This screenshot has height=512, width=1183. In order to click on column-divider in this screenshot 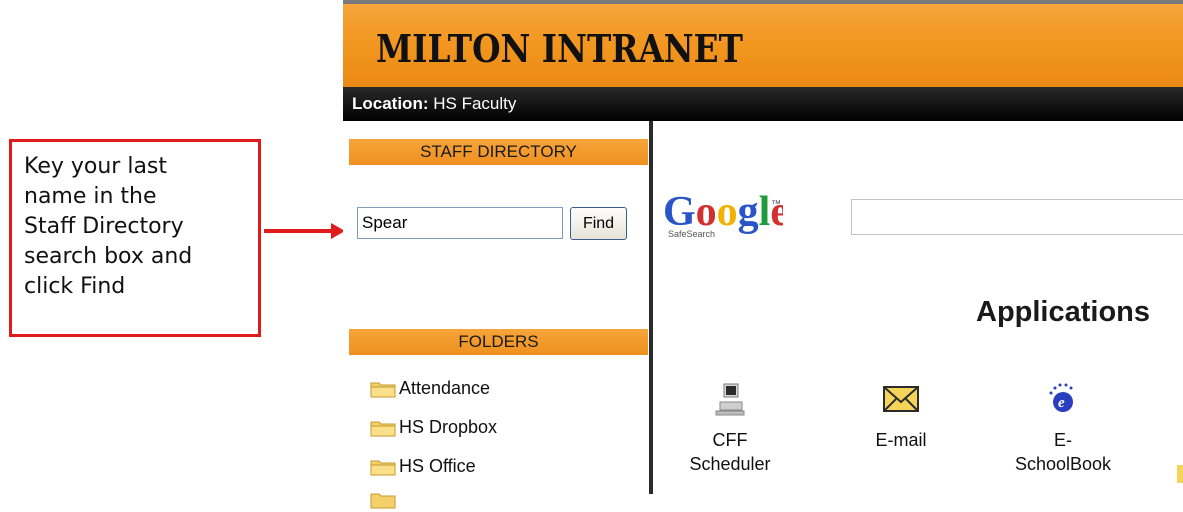, I will do `click(651, 307)`.